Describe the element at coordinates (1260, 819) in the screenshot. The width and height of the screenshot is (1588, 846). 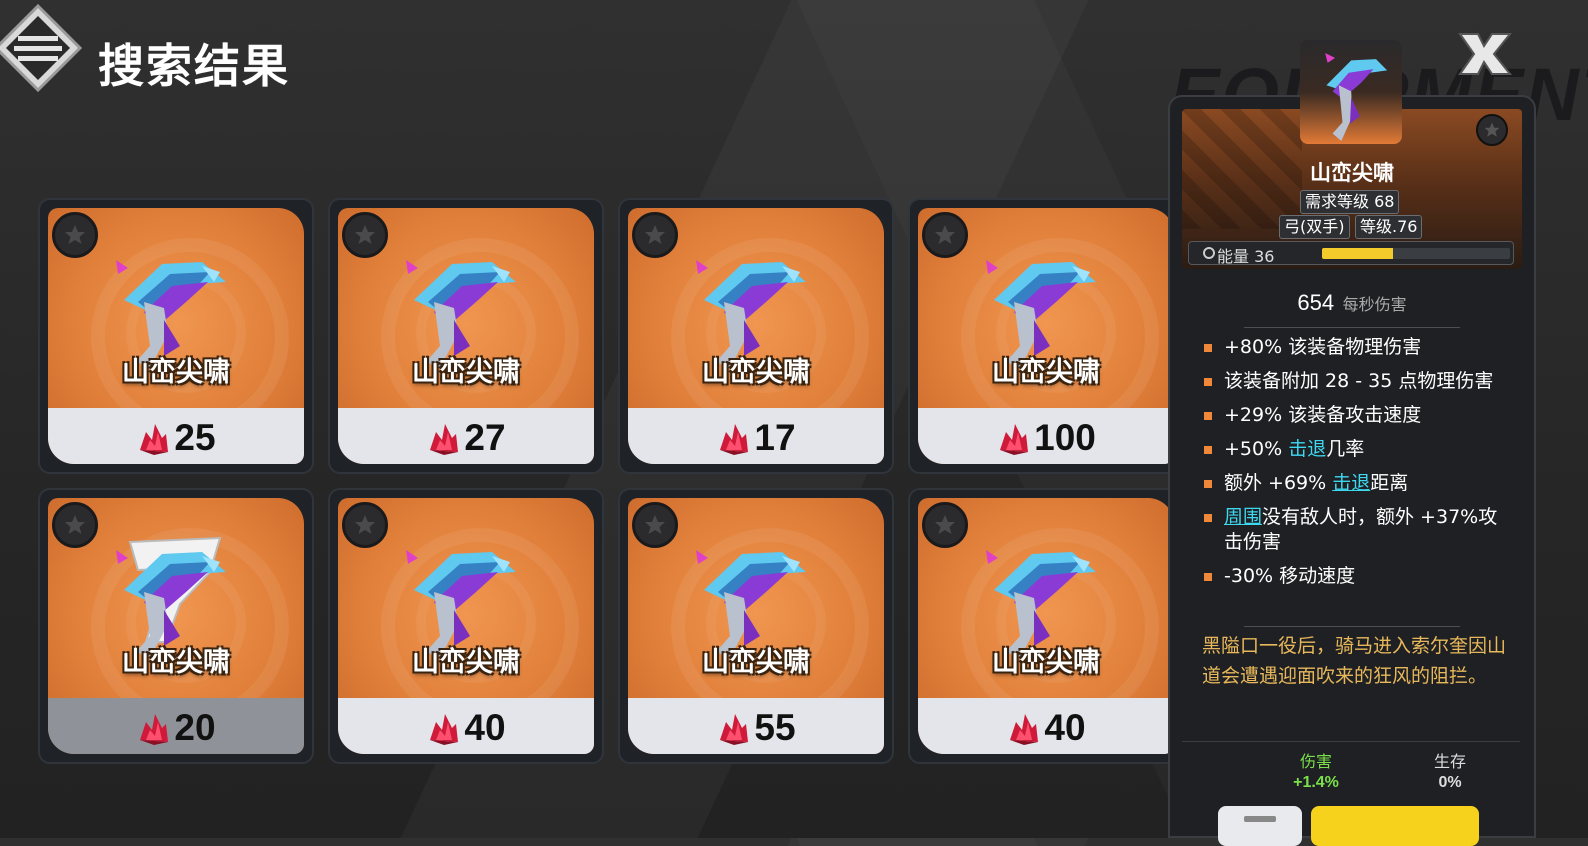
I see `equip-icon` at that location.